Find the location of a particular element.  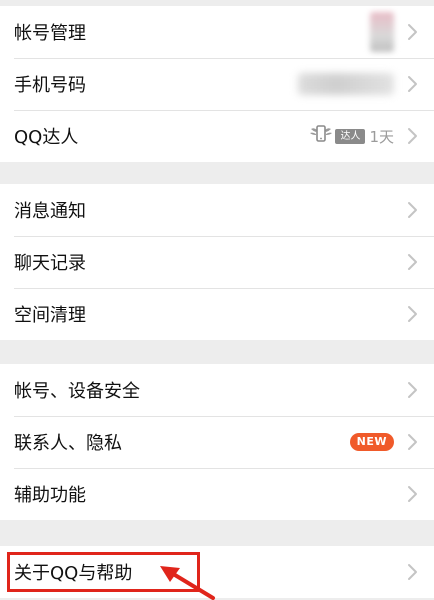

daren-badge: 达人 is located at coordinates (337, 136).